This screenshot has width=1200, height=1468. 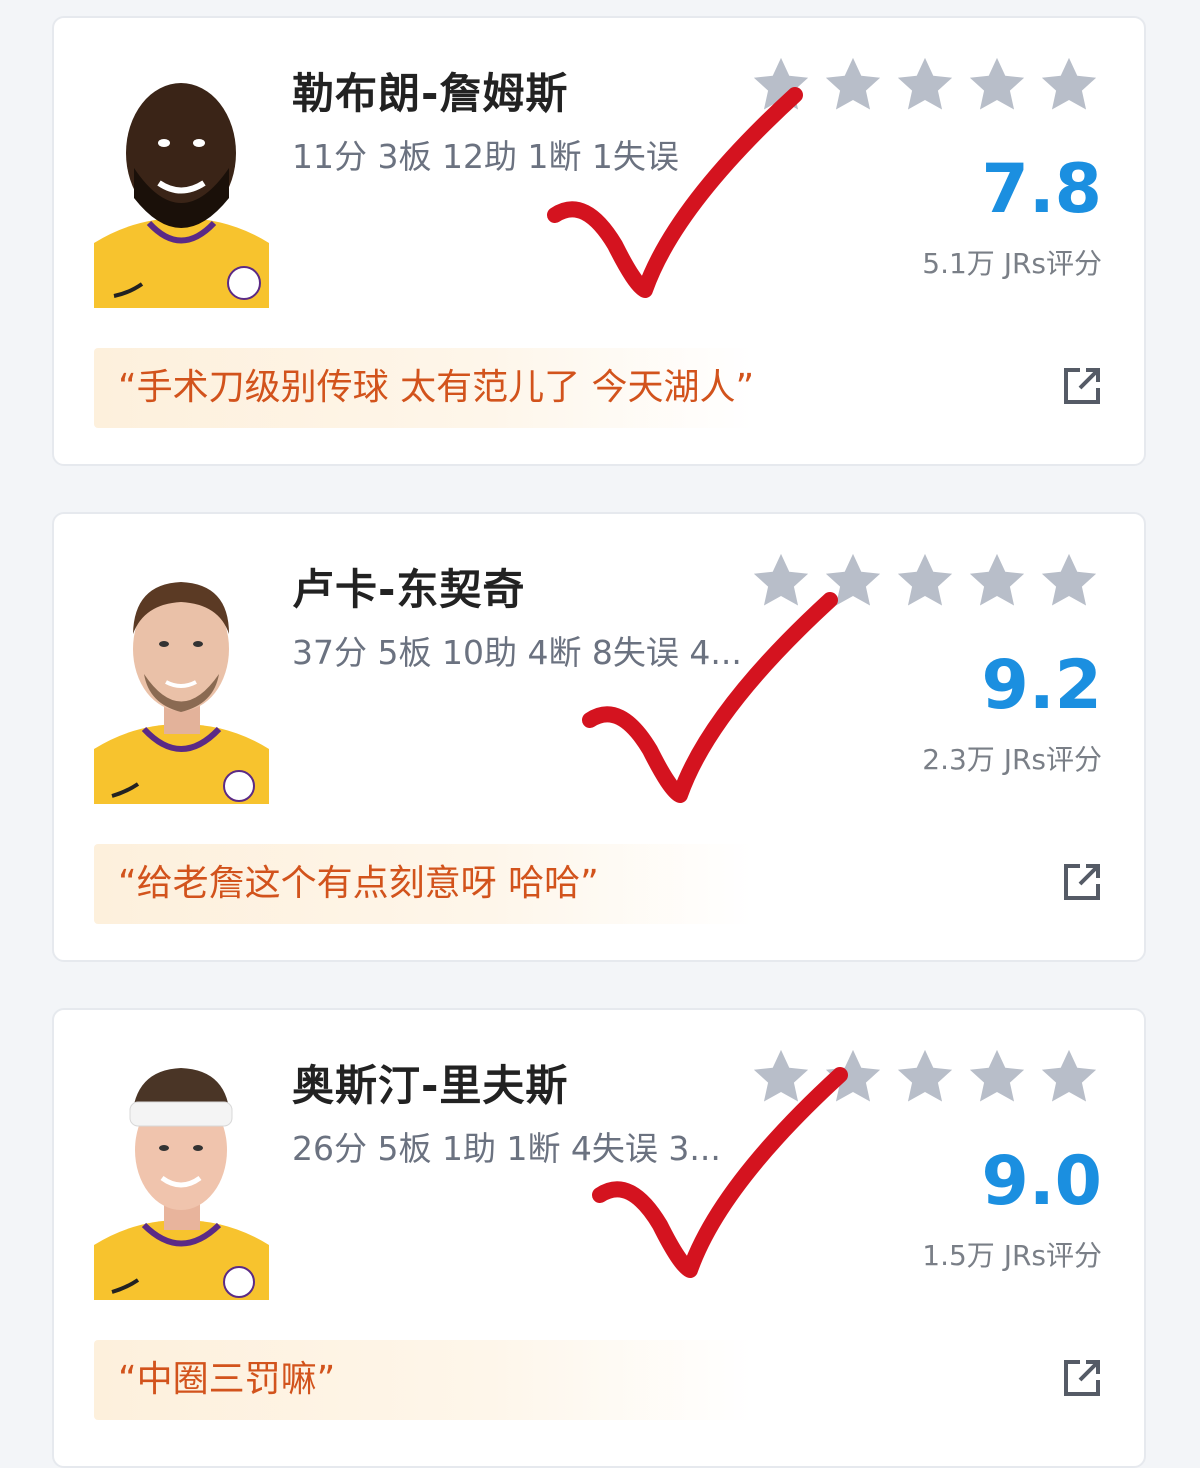 What do you see at coordinates (1041, 1181) in the screenshot?
I see `player-score: 9.0` at bounding box center [1041, 1181].